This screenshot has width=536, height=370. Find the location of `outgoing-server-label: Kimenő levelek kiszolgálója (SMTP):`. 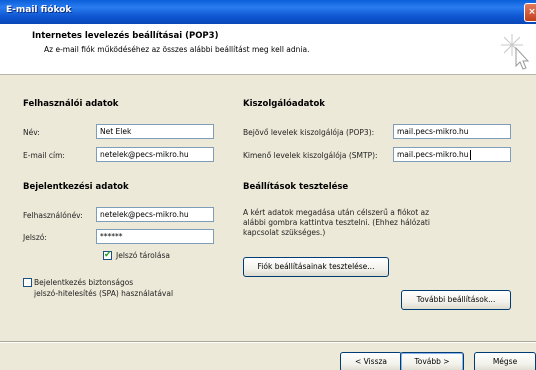

outgoing-server-label: Kimenő levelek kiszolgálója (SMTP): is located at coordinates (310, 155).